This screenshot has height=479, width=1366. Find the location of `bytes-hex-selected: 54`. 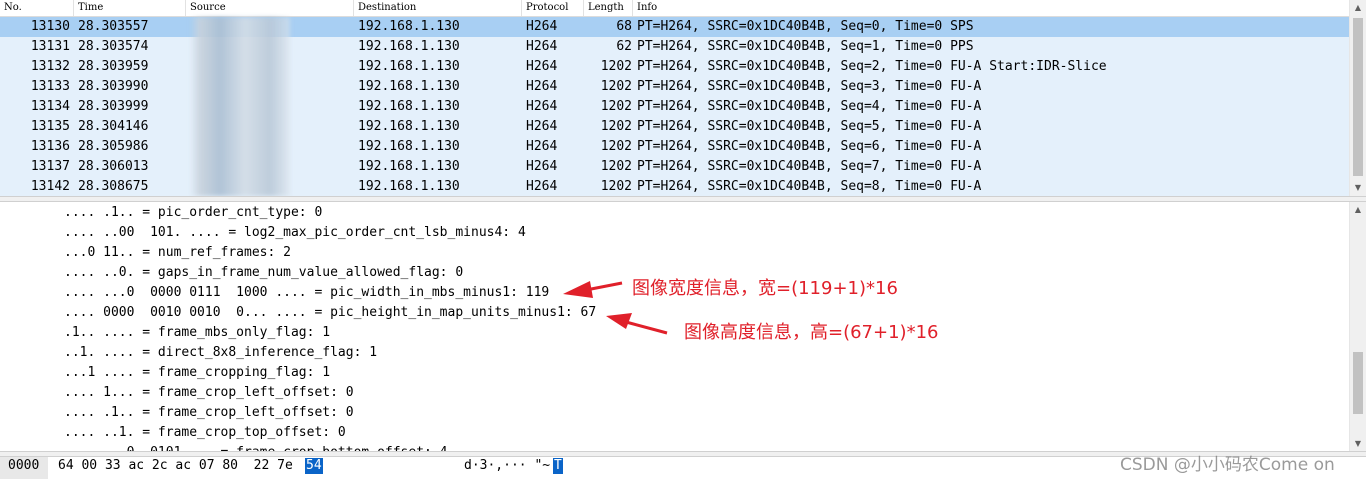

bytes-hex-selected: 54 is located at coordinates (314, 466).